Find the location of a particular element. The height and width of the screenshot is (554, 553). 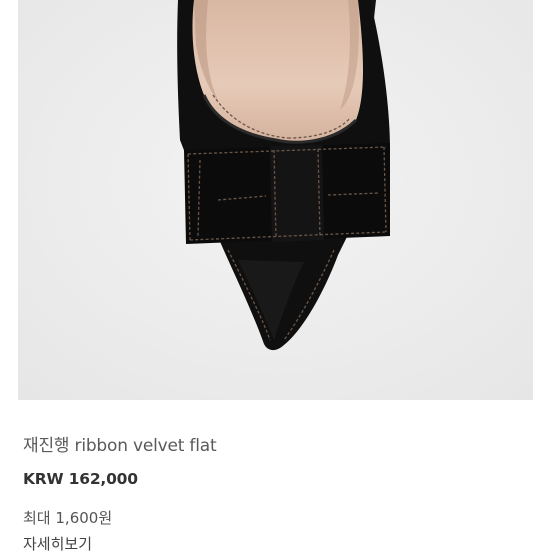

price-currency: KRW is located at coordinates (43, 479).